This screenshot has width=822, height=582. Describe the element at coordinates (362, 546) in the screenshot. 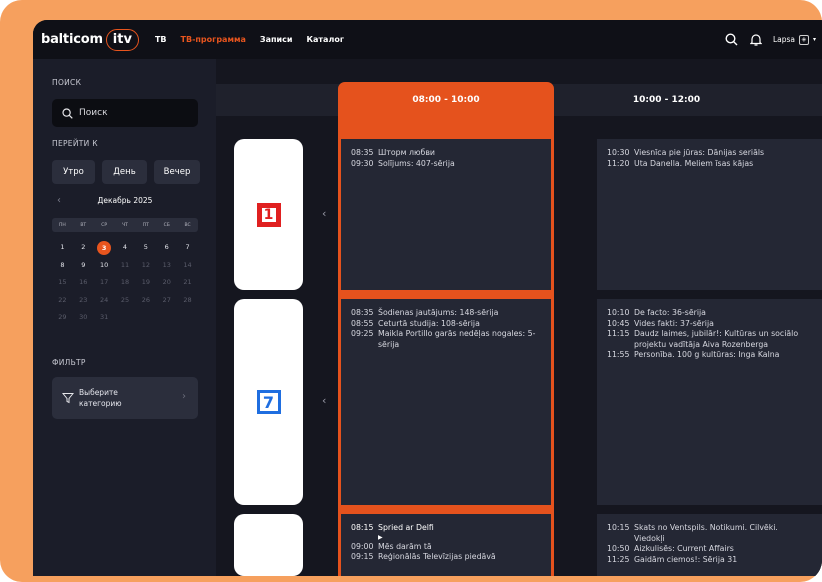

I see `program-time: 09:00` at that location.